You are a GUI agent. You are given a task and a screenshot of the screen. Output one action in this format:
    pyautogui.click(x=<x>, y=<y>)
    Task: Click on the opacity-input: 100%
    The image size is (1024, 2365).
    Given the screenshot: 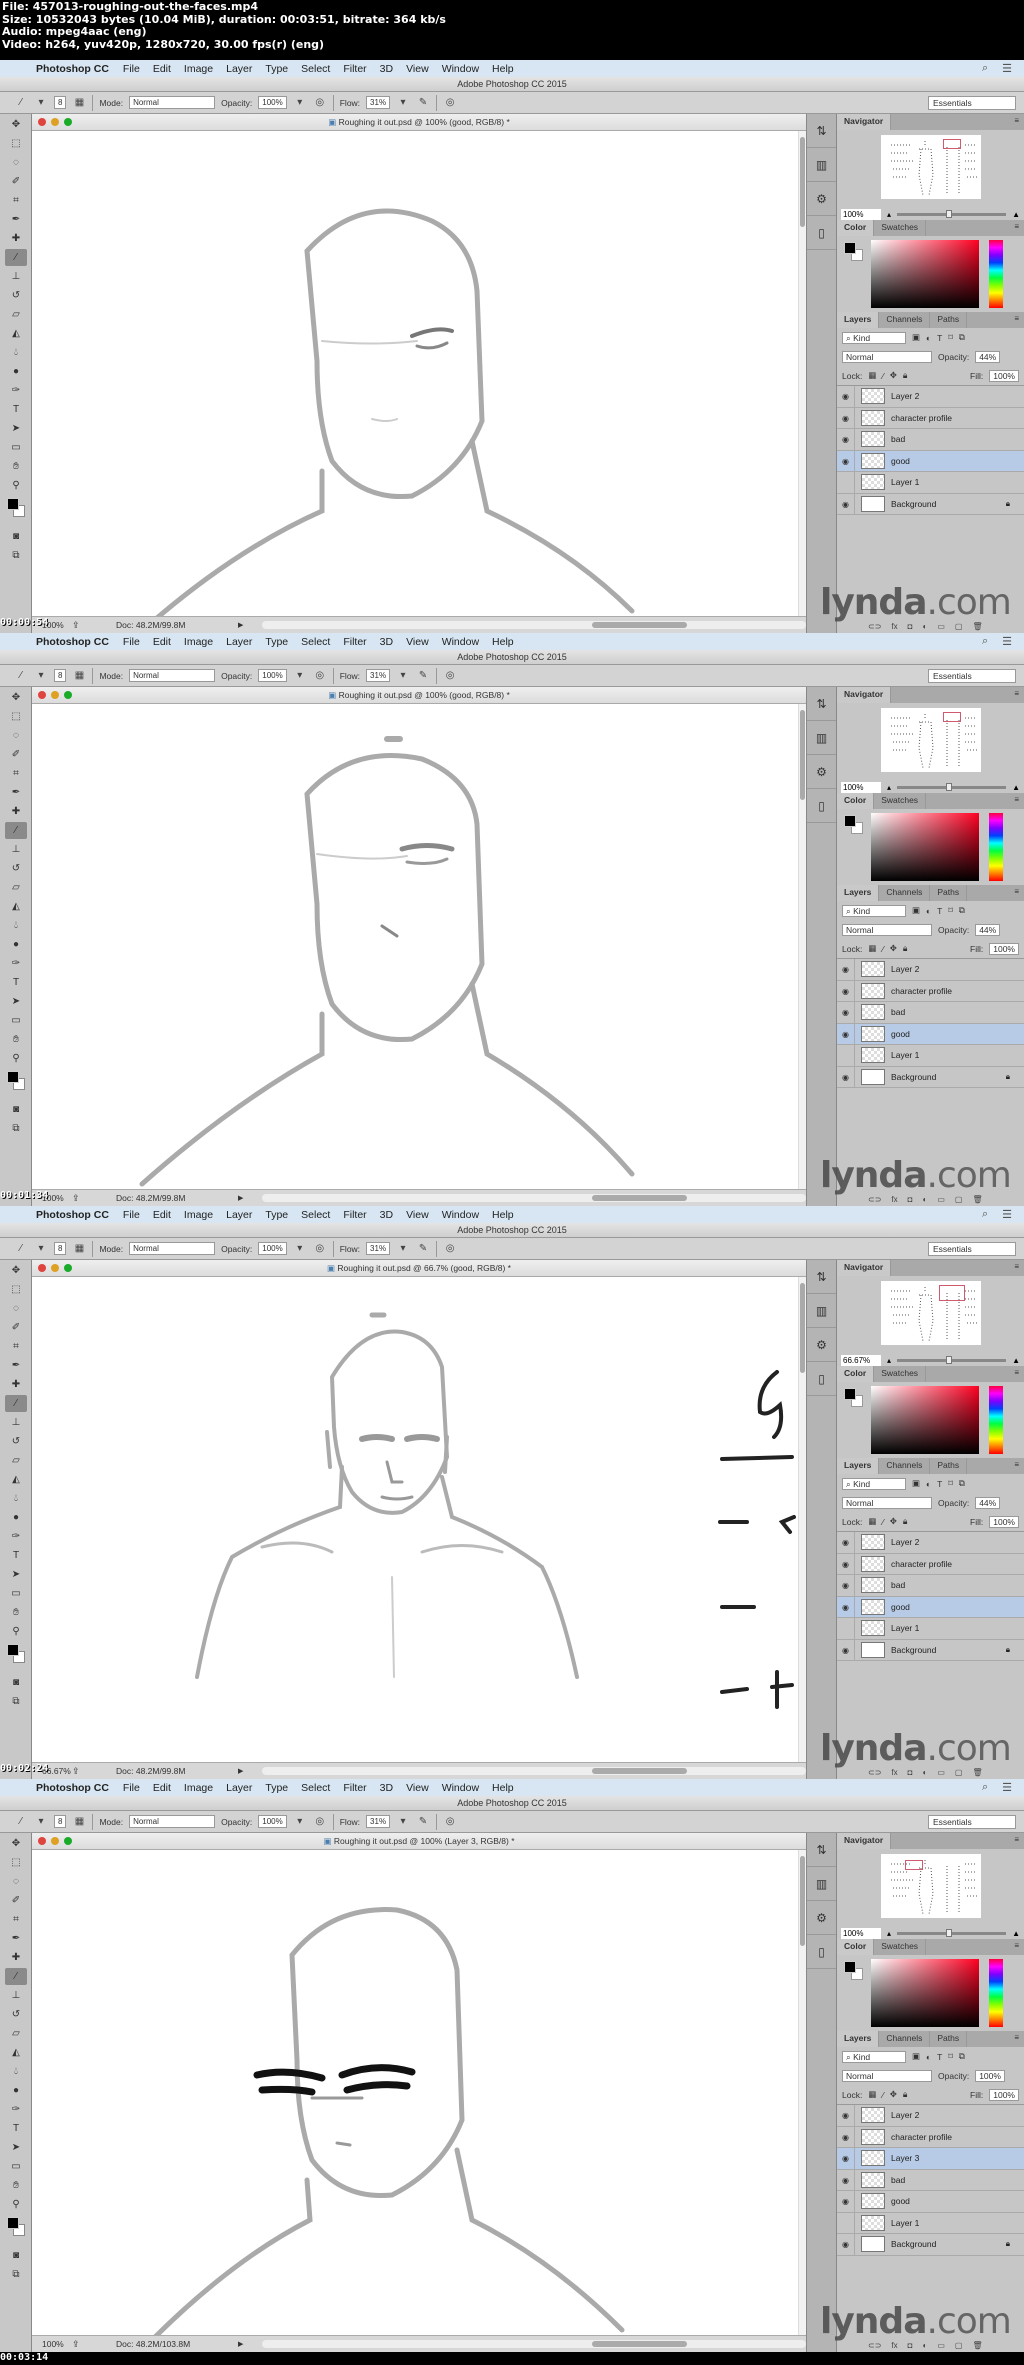 What is the action you would take?
    pyautogui.click(x=272, y=675)
    